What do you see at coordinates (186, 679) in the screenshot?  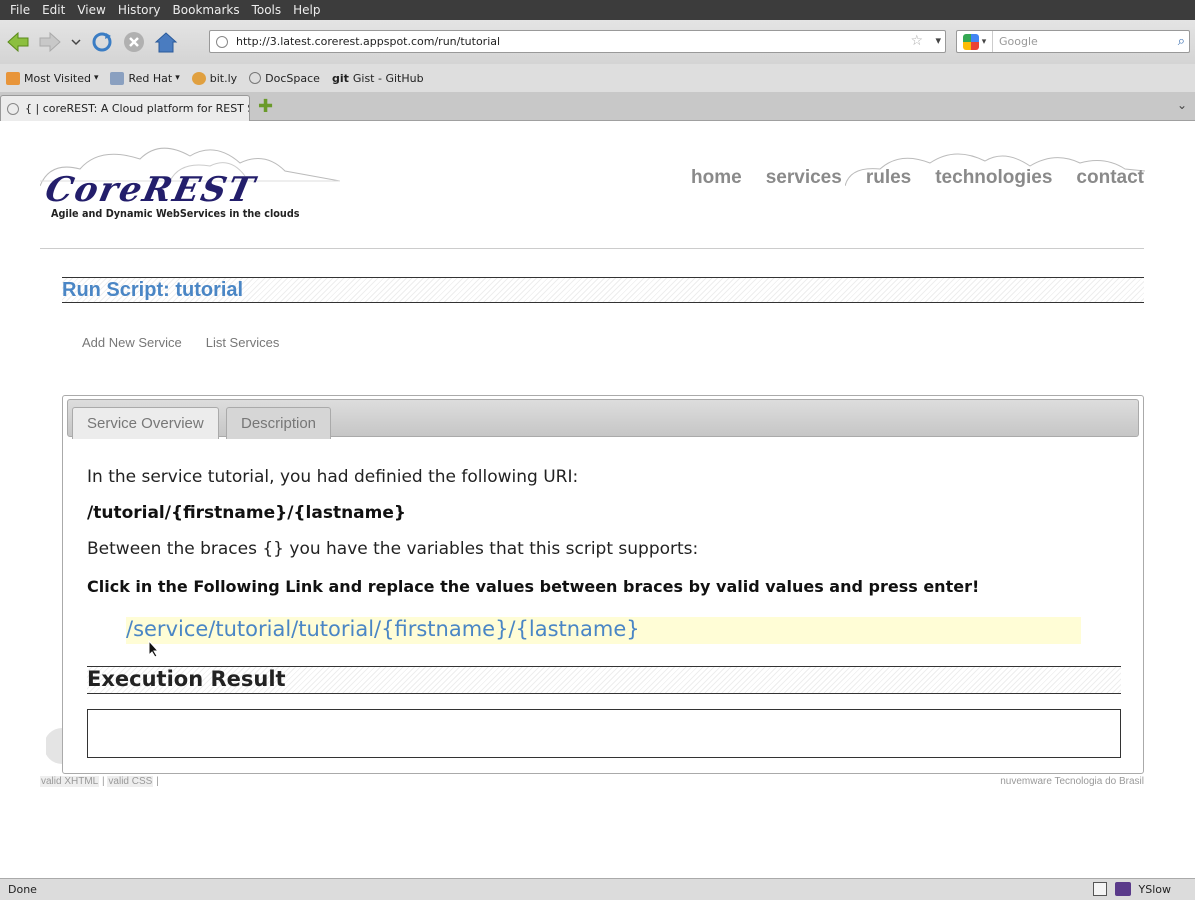 I see `execution-result-heading: Execution Result` at bounding box center [186, 679].